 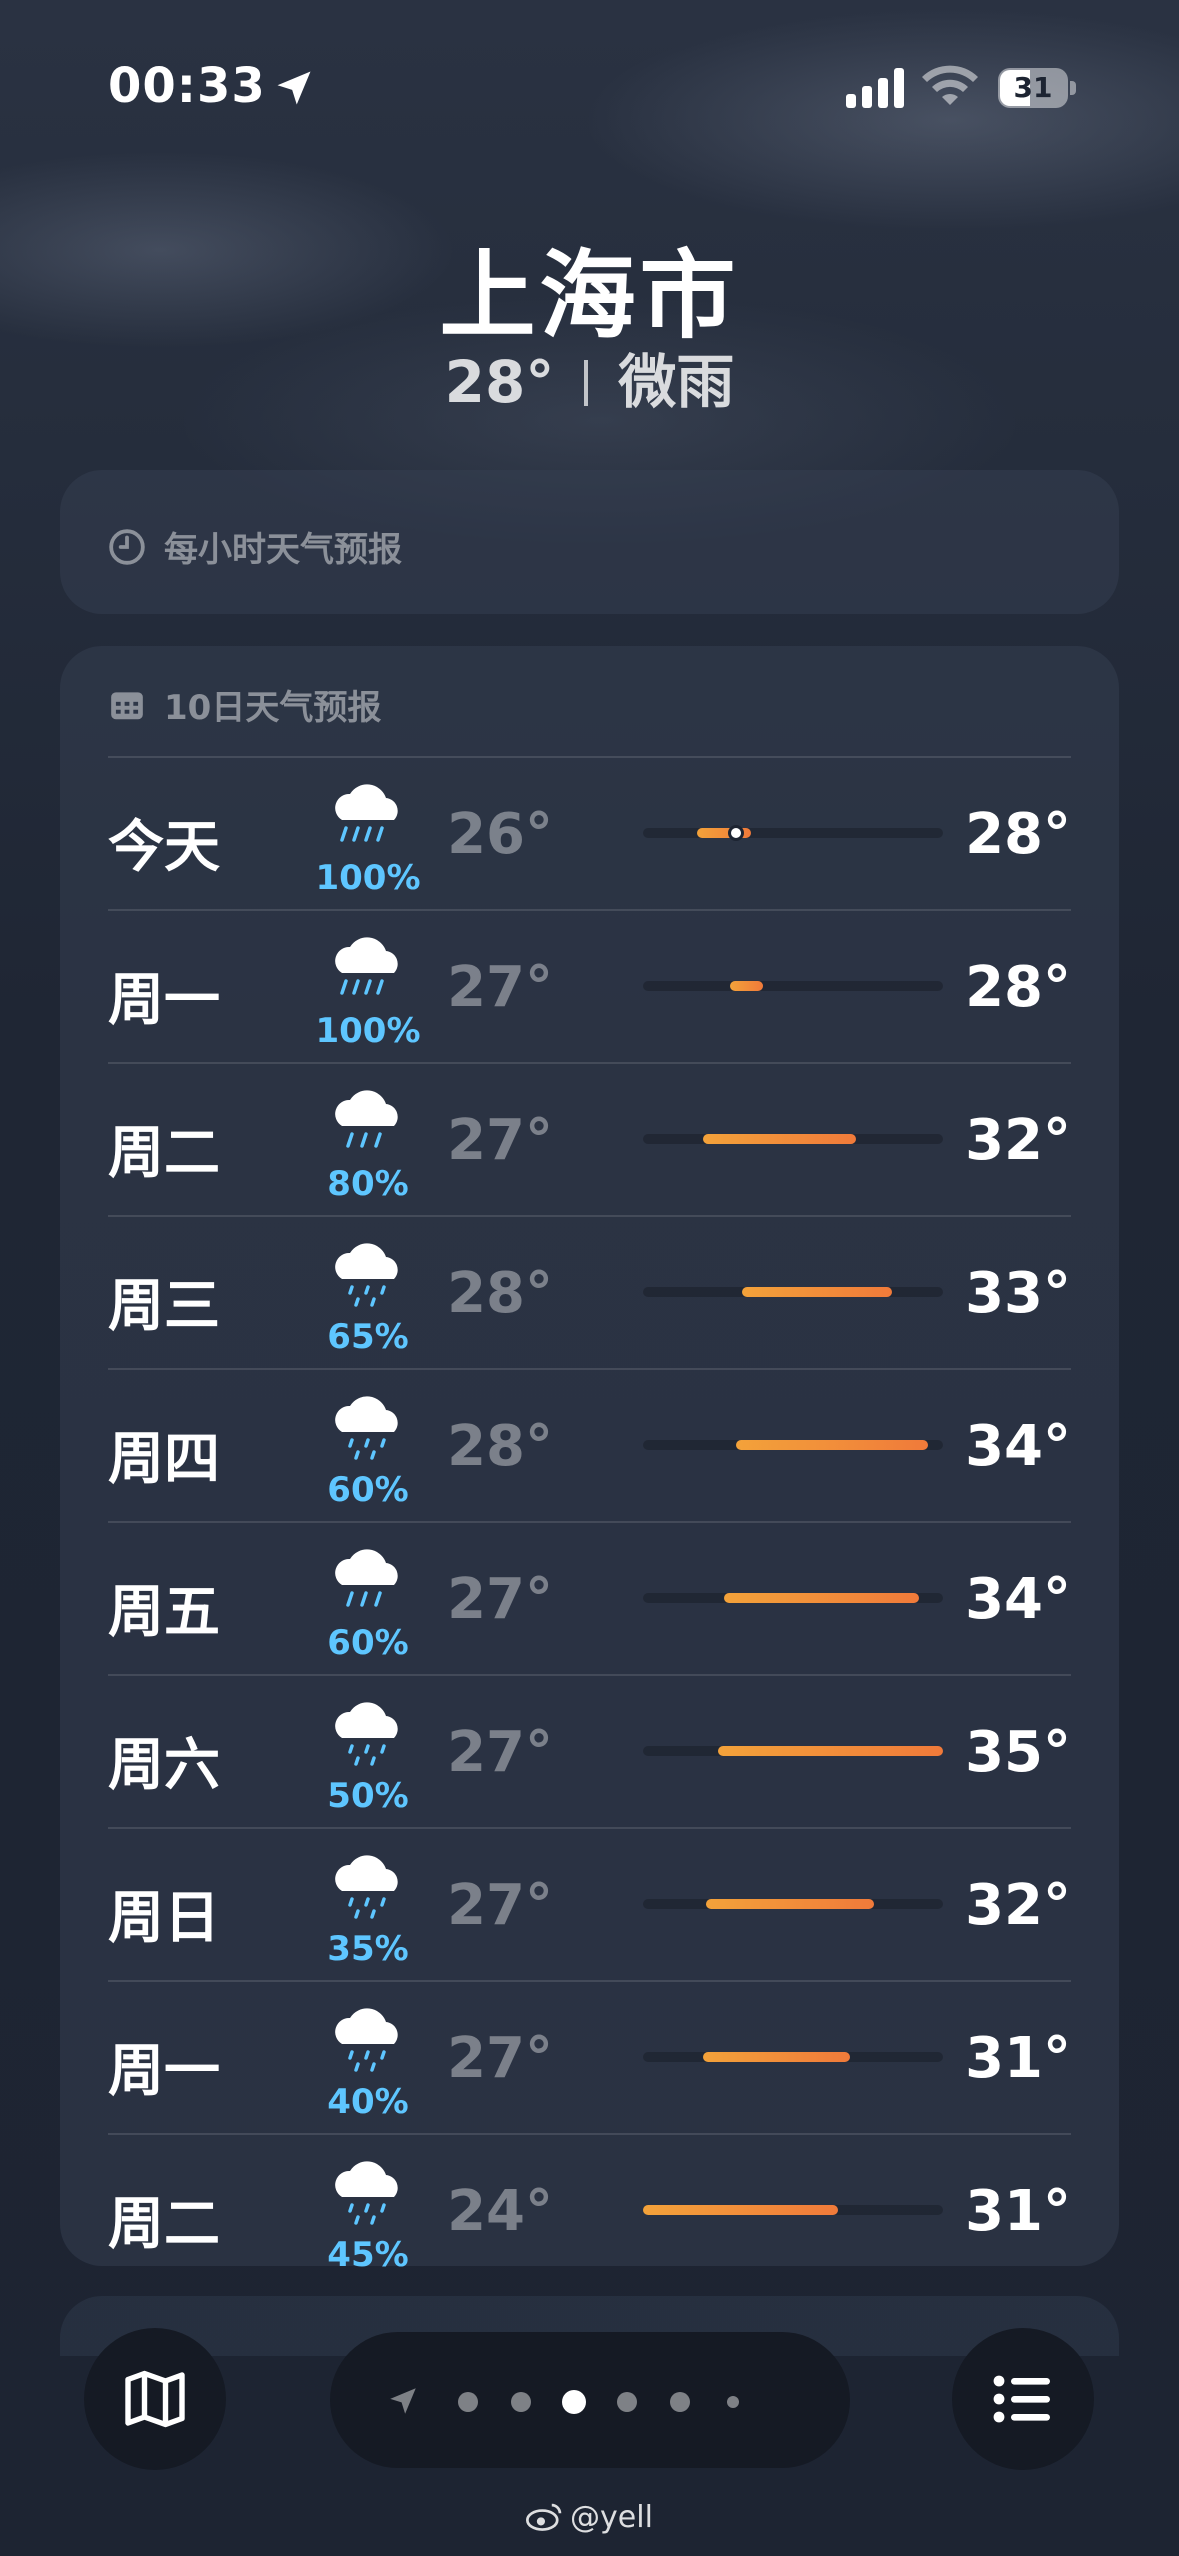 I want to click on ten-day-forecast-header: 10日天气预报, so click(x=244, y=704).